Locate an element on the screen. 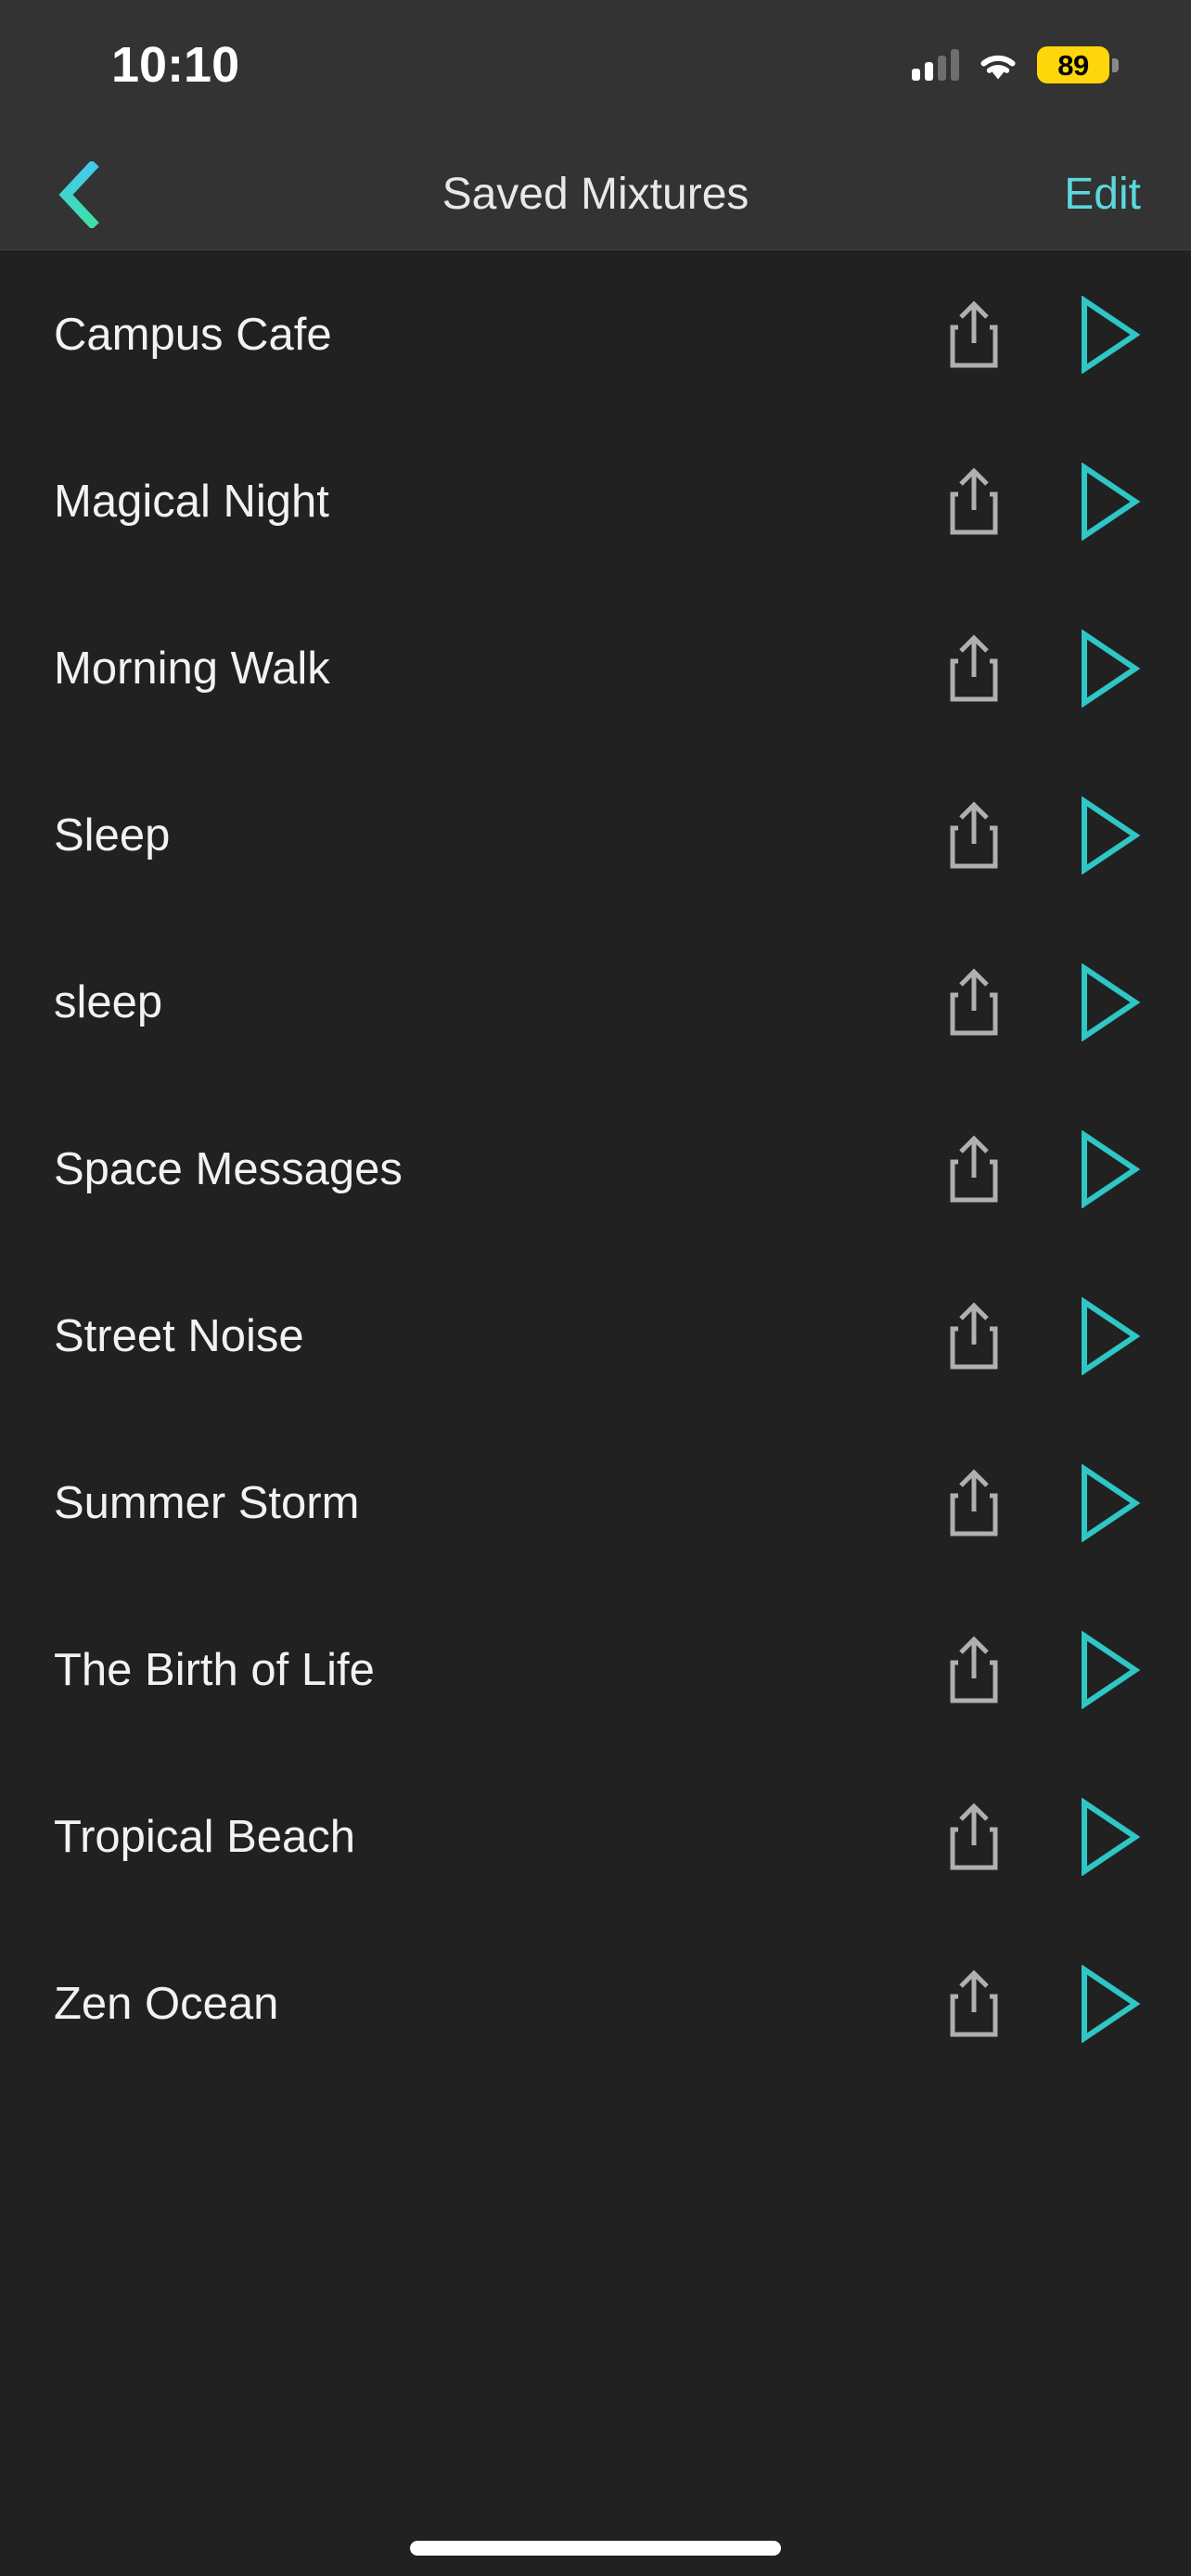 The height and width of the screenshot is (2576, 1191). status-bar: 10:10 89 is located at coordinates (595, 69).